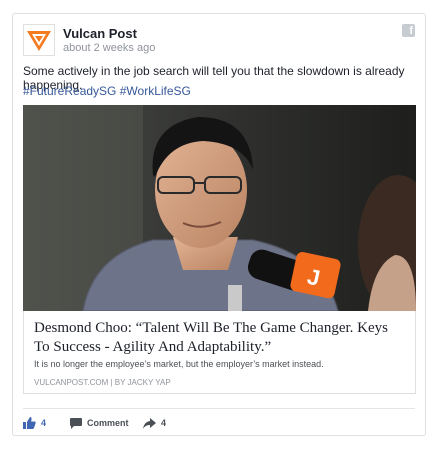 This screenshot has width=440, height=451. Describe the element at coordinates (71, 382) in the screenshot. I see `link-domain: VULCANPOST.COM` at that location.